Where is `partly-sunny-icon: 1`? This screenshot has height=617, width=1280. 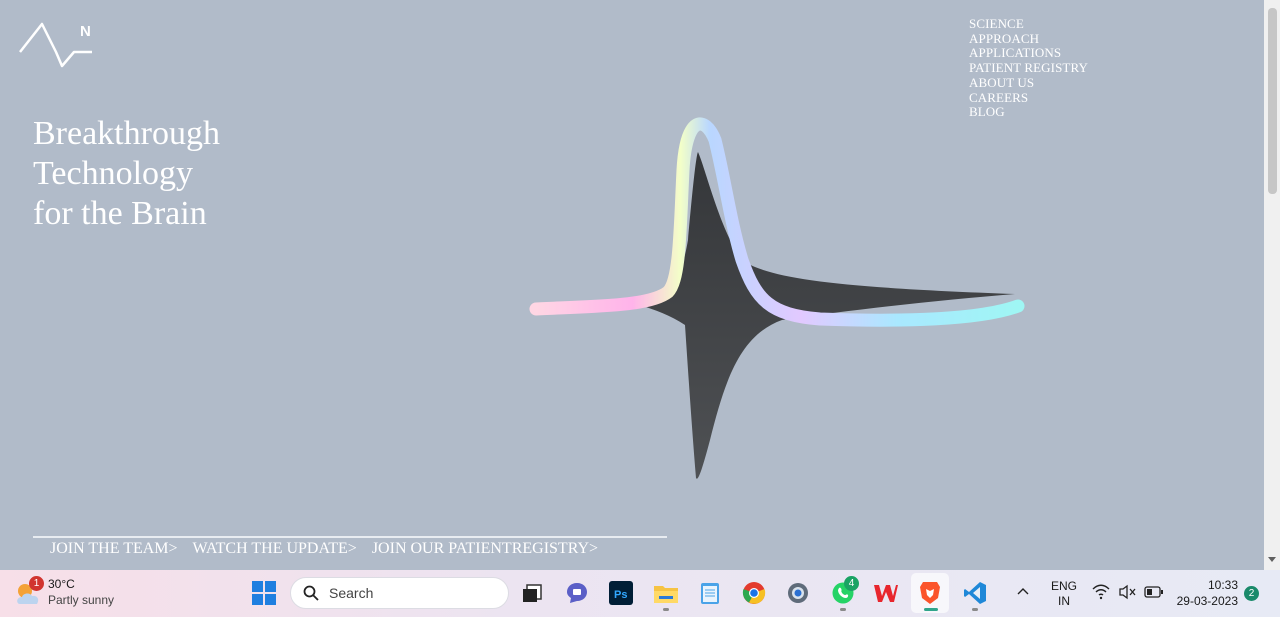 partly-sunny-icon: 1 is located at coordinates (29, 592).